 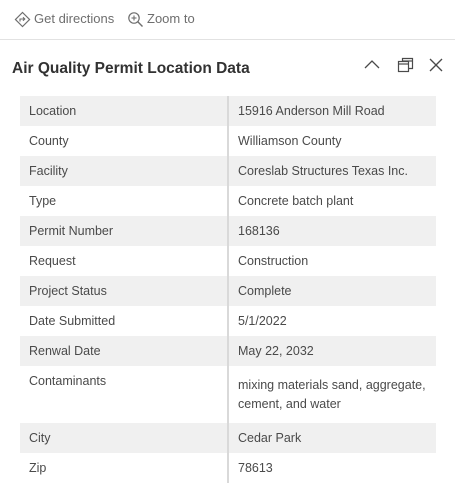 I want to click on popup-header: Air Quality Permit Location Data, so click(x=227, y=68).